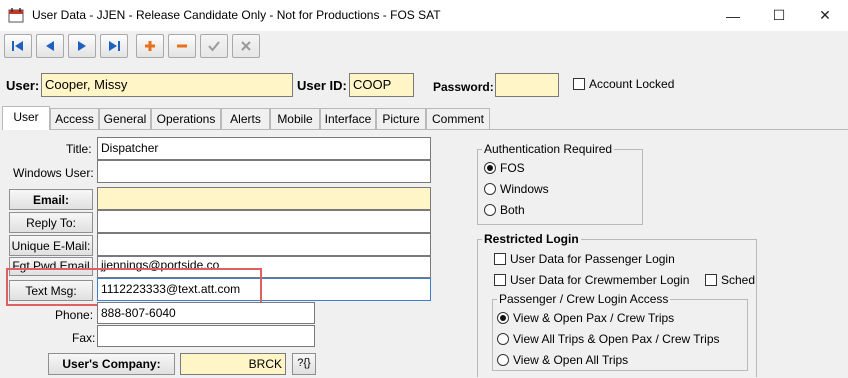 The image size is (848, 378). What do you see at coordinates (53, 173) in the screenshot?
I see `windows-user-label: Windows User:` at bounding box center [53, 173].